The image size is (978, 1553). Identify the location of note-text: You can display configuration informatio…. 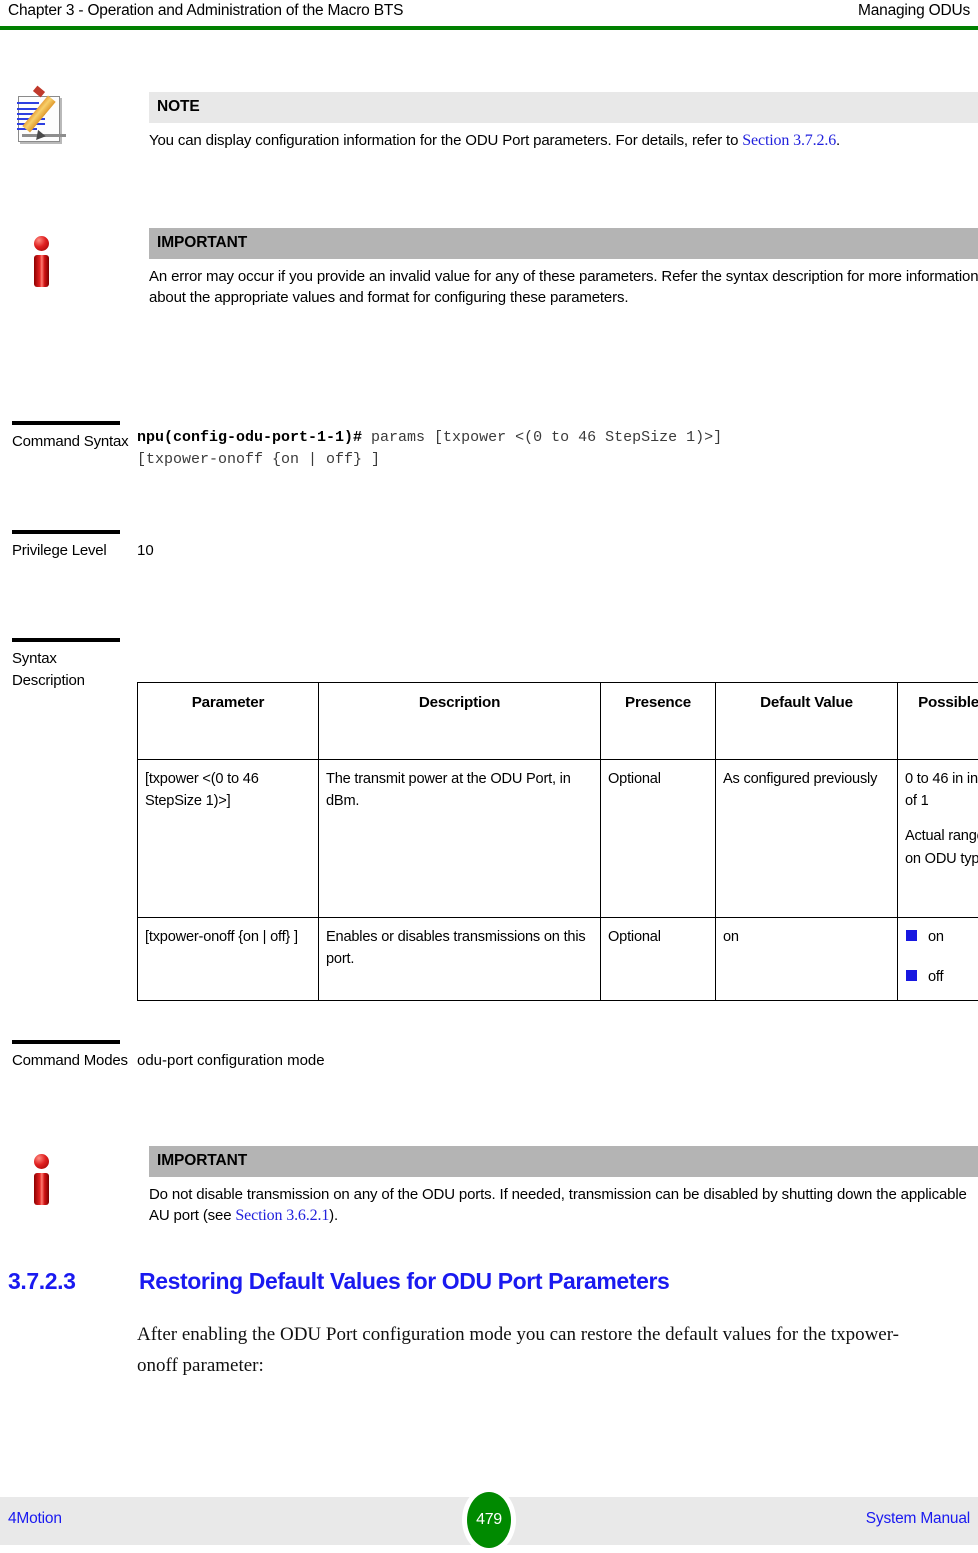
(563, 138).